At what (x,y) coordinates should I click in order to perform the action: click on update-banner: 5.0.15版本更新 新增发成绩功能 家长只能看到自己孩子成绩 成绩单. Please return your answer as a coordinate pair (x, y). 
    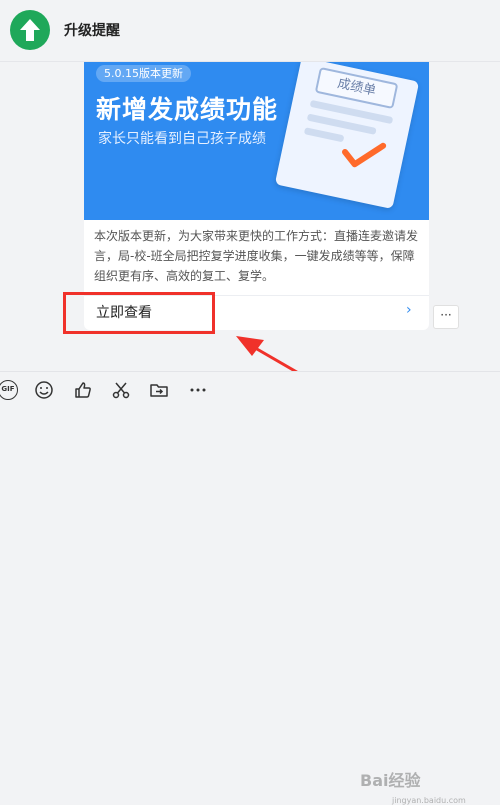
    Looking at the image, I should click on (256, 141).